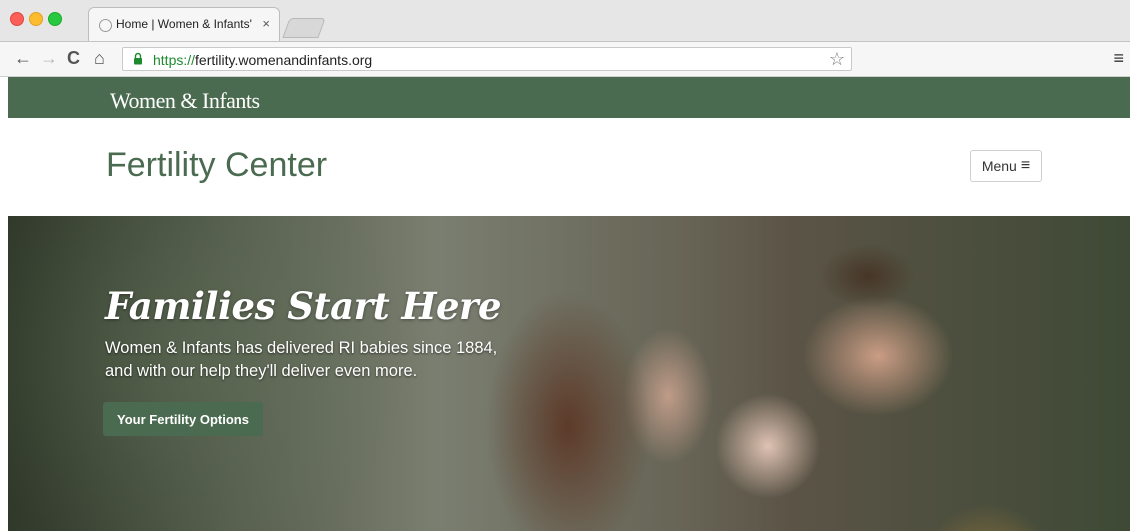 The width and height of the screenshot is (1130, 531). I want to click on menu-label: Menu, so click(999, 166).